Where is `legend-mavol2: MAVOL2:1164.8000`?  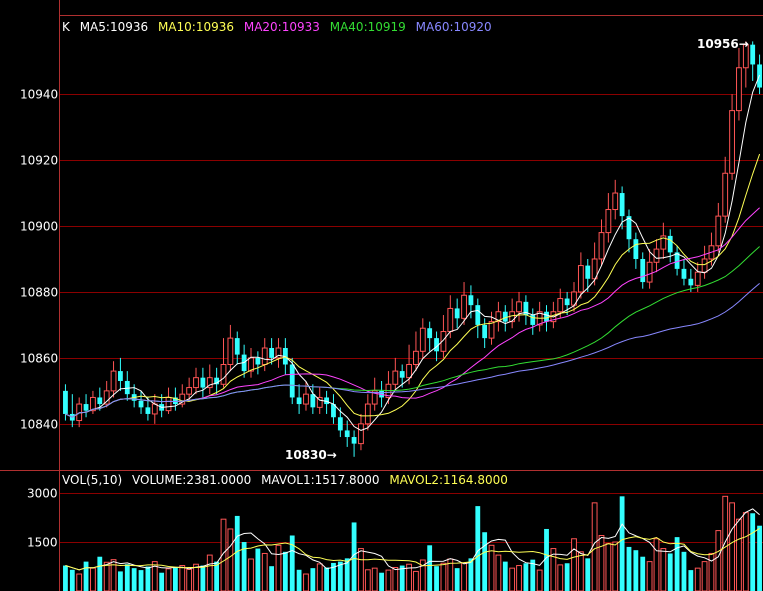 legend-mavol2: MAVOL2:1164.8000 is located at coordinates (448, 480).